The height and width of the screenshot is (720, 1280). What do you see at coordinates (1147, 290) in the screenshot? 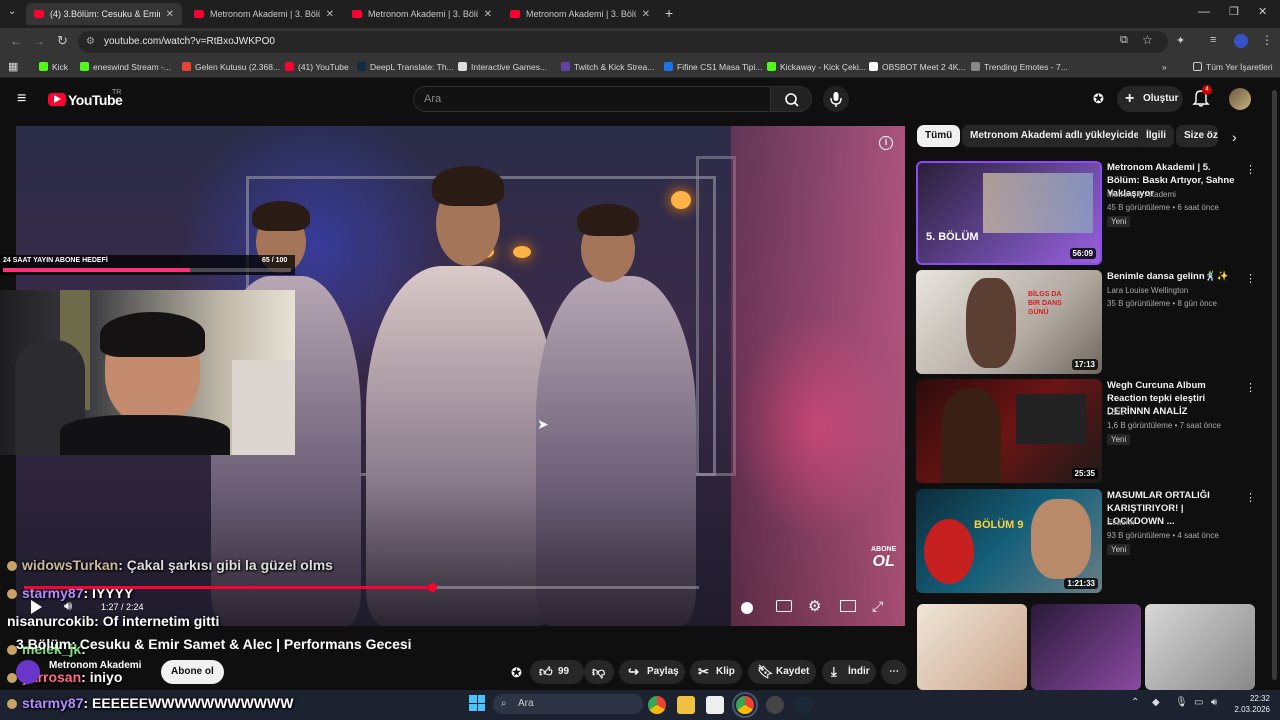
I see `recommended-channel: Lara Louise Wellington` at bounding box center [1147, 290].